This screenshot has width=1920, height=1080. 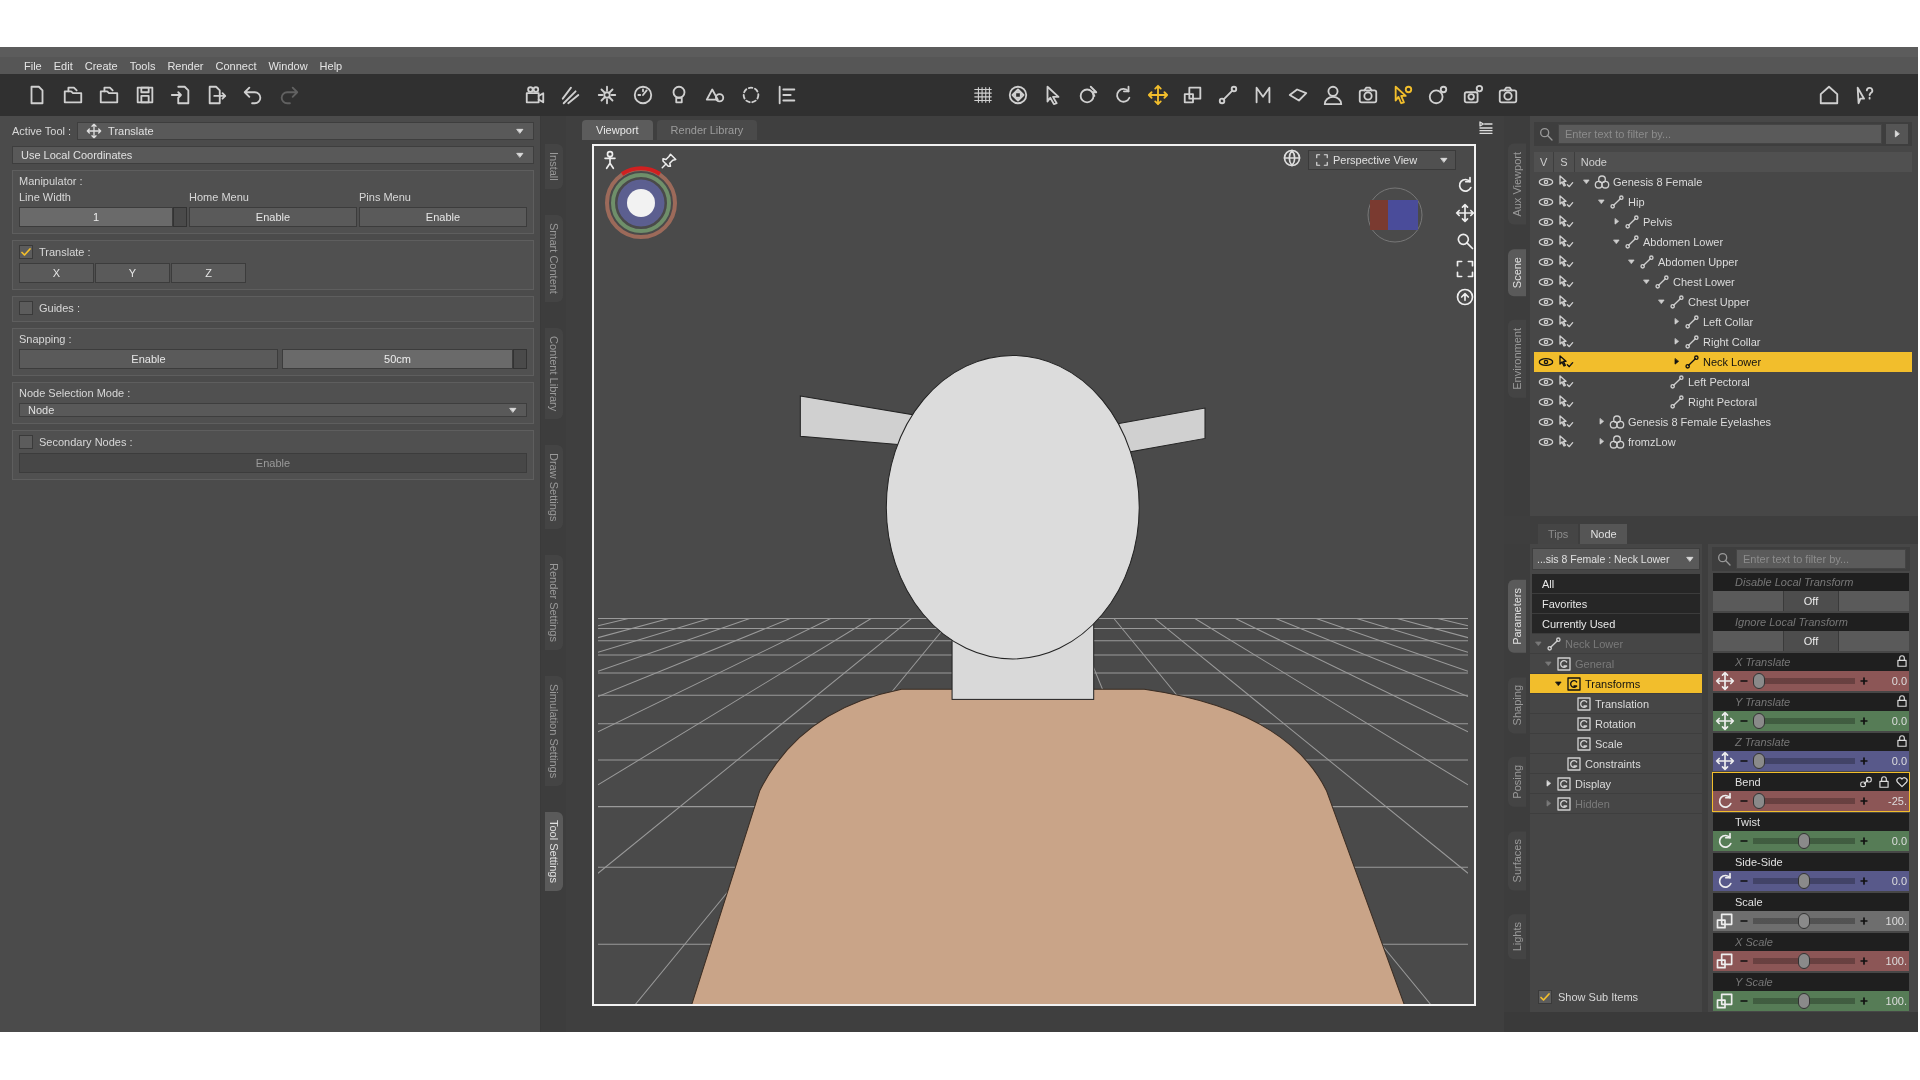 I want to click on scene-row: Chest Upper, so click(x=1723, y=302).